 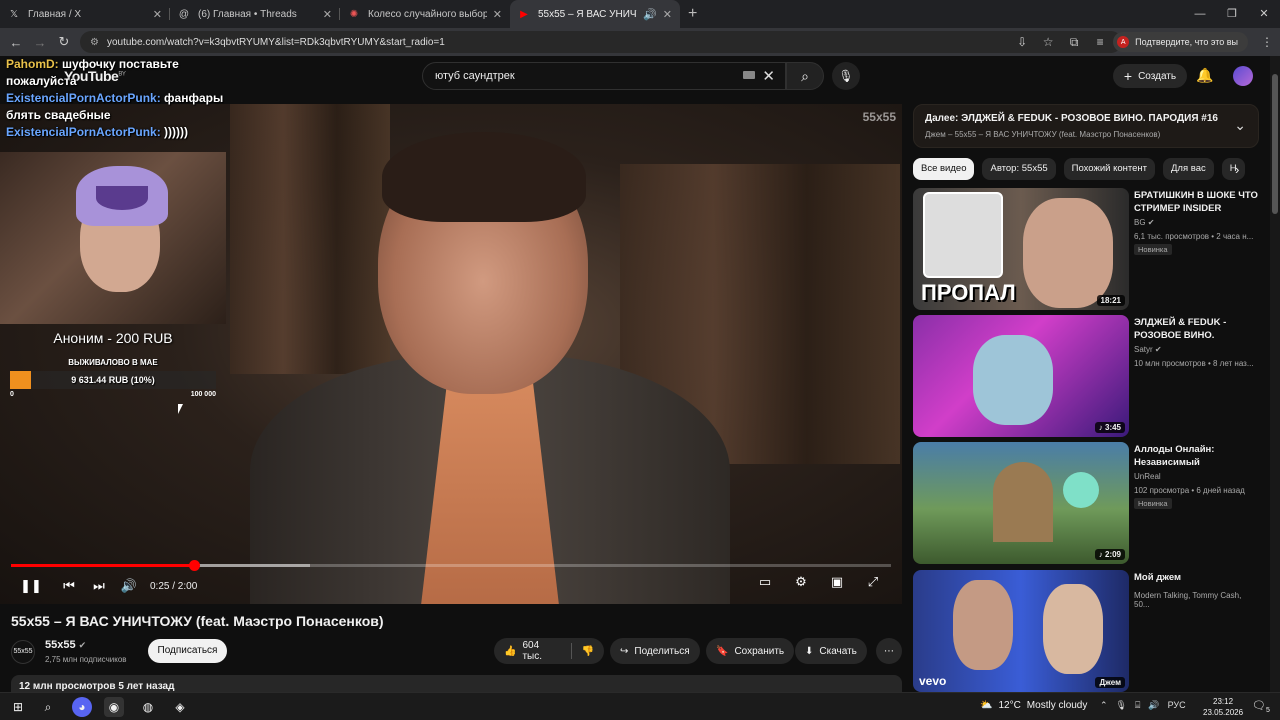 I want to click on subtitles-icon: ▭, so click(x=765, y=582).